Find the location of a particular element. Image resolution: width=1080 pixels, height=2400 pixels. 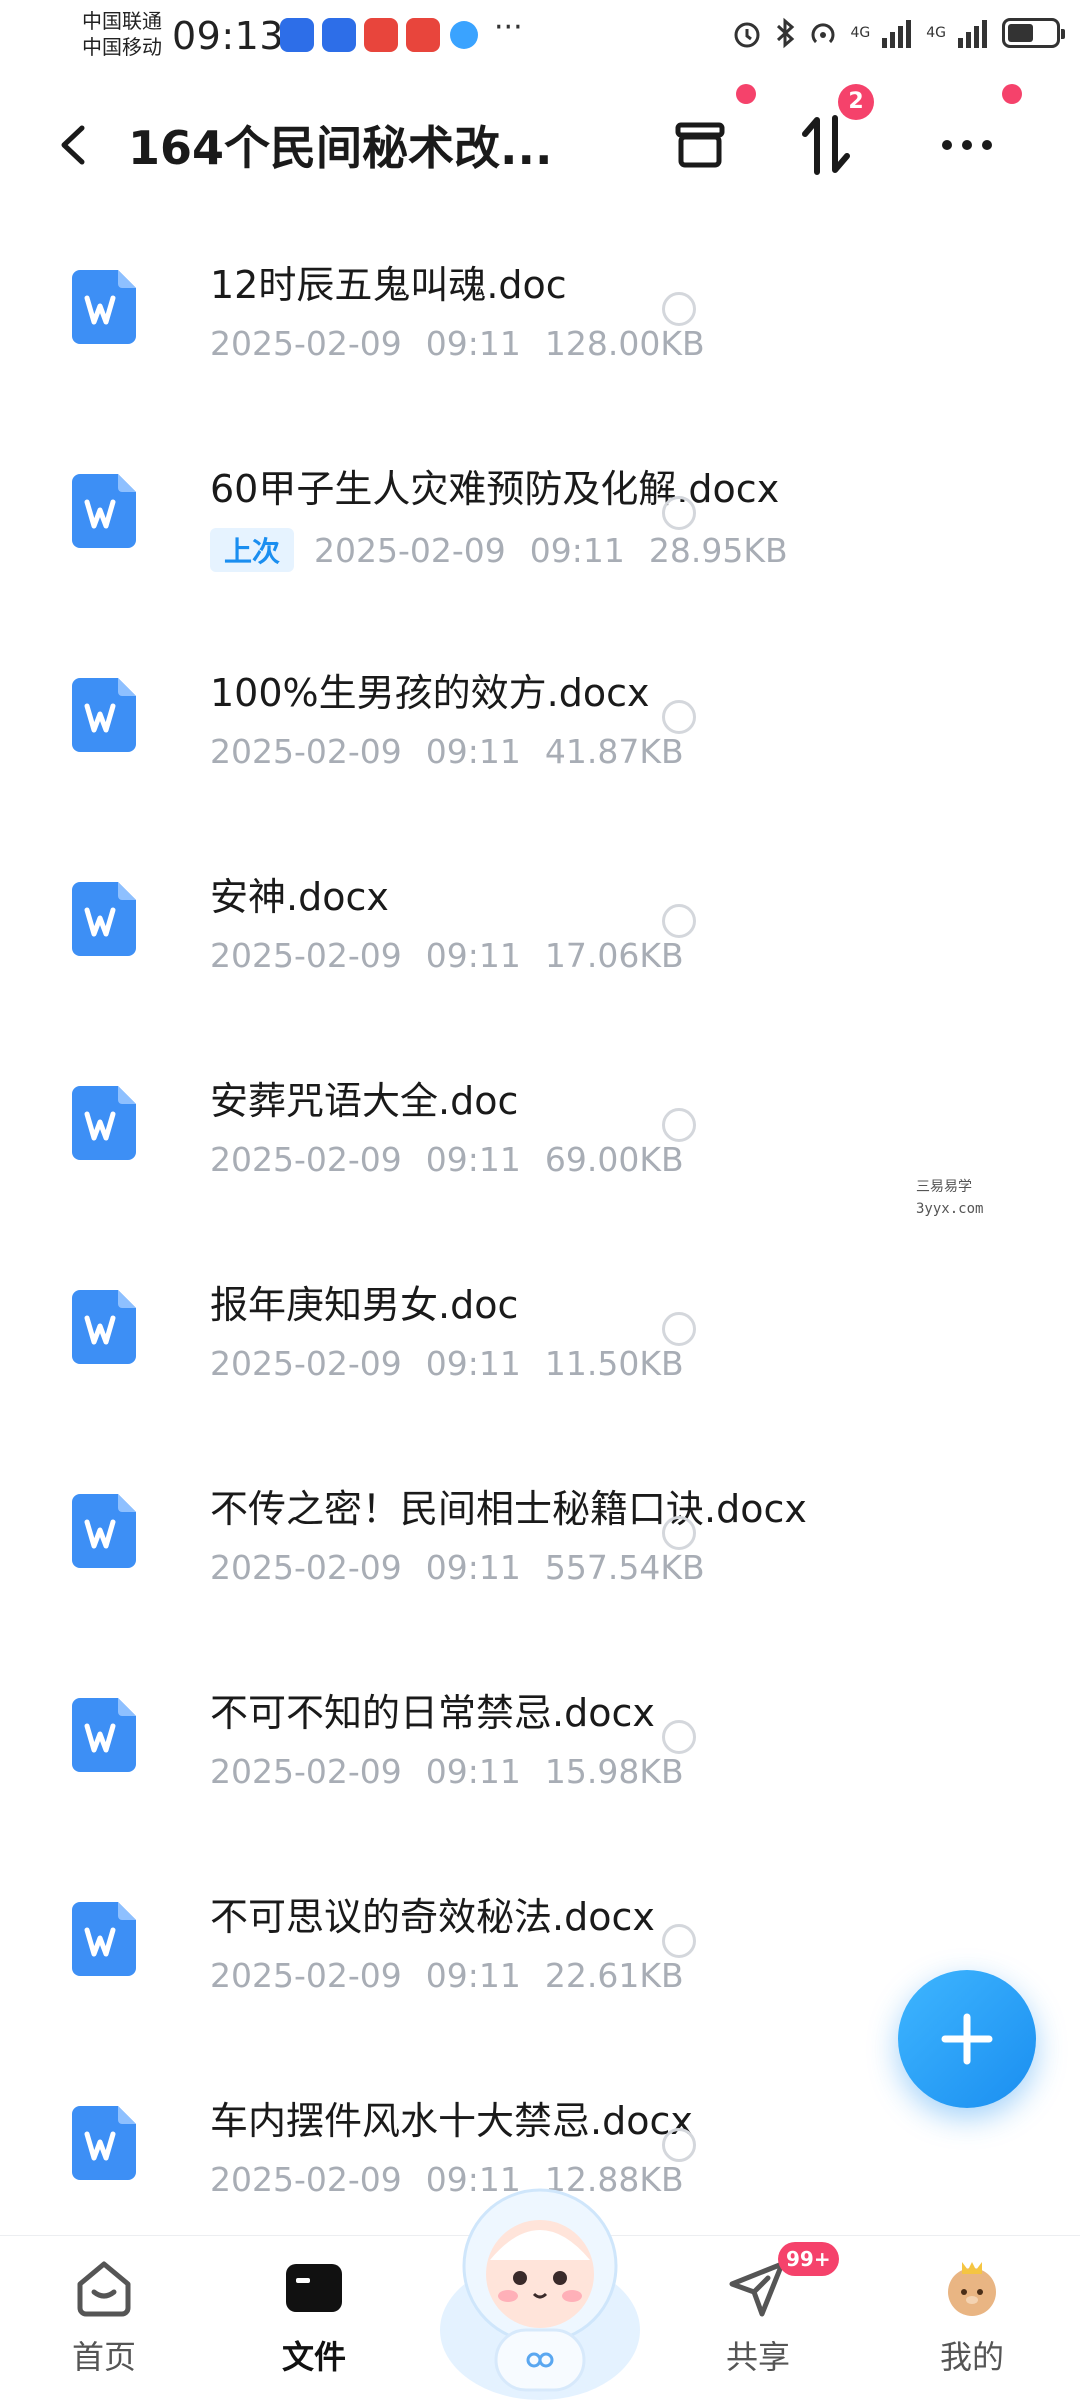

archive-icon is located at coordinates (700, 145).